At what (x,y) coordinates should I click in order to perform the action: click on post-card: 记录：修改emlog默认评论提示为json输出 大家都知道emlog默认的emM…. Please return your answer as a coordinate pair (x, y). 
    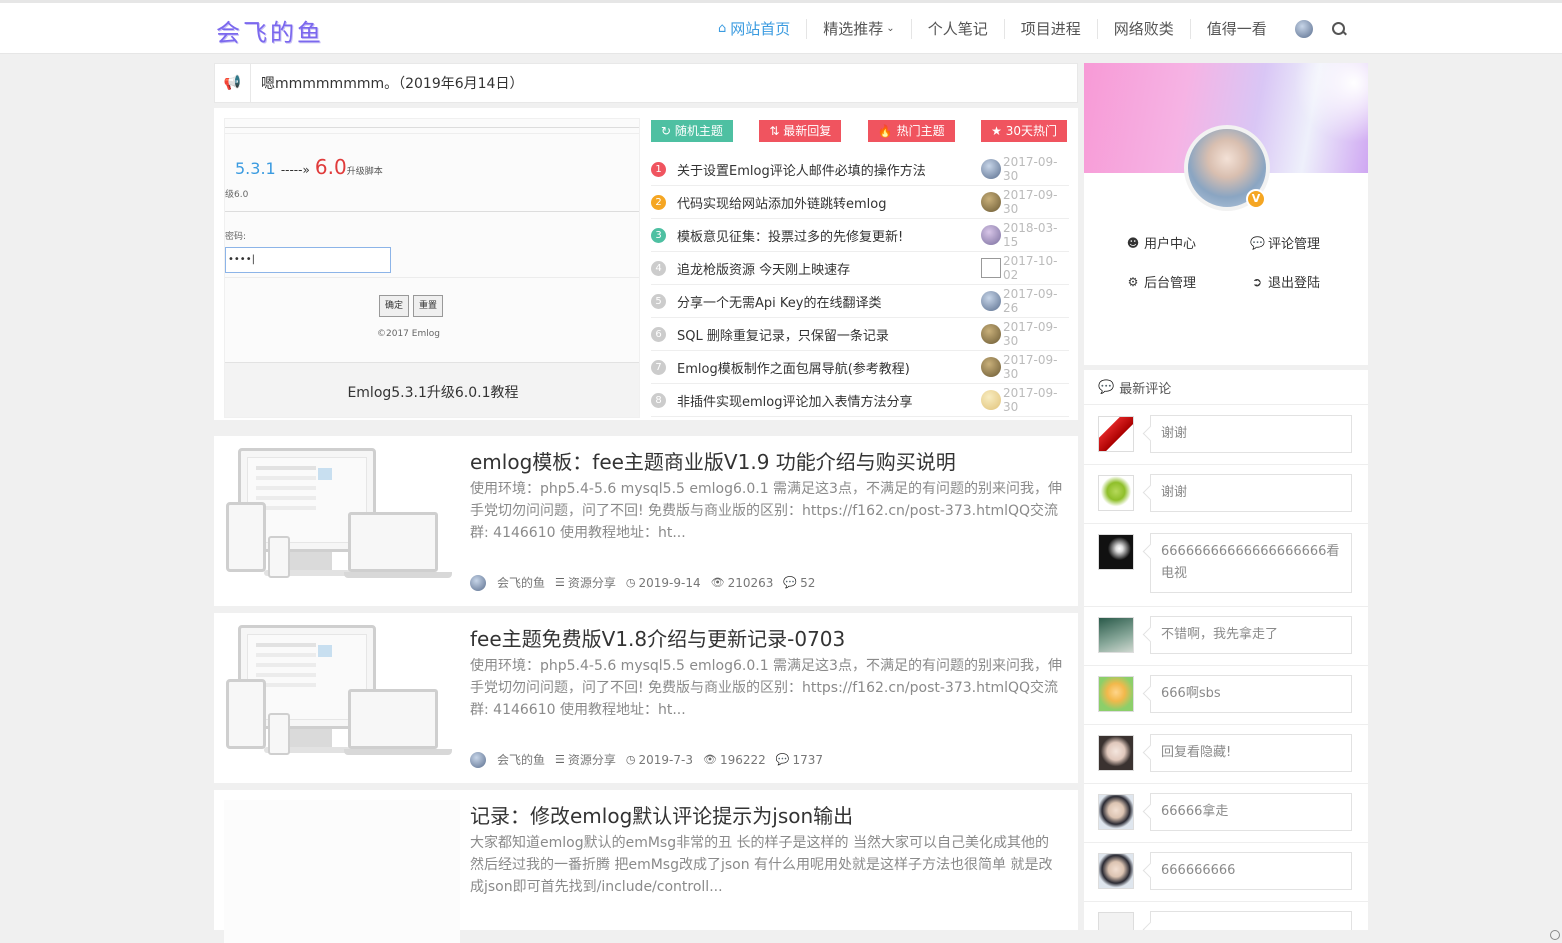
    Looking at the image, I should click on (646, 866).